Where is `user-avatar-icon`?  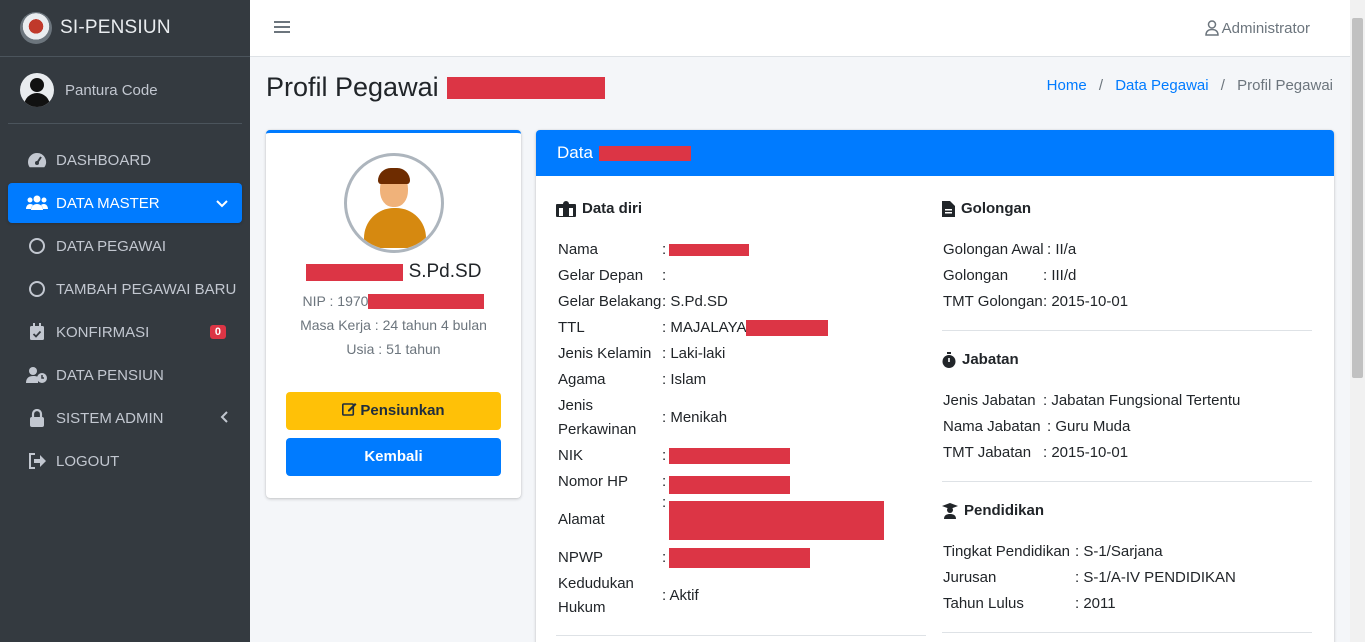 user-avatar-icon is located at coordinates (37, 90).